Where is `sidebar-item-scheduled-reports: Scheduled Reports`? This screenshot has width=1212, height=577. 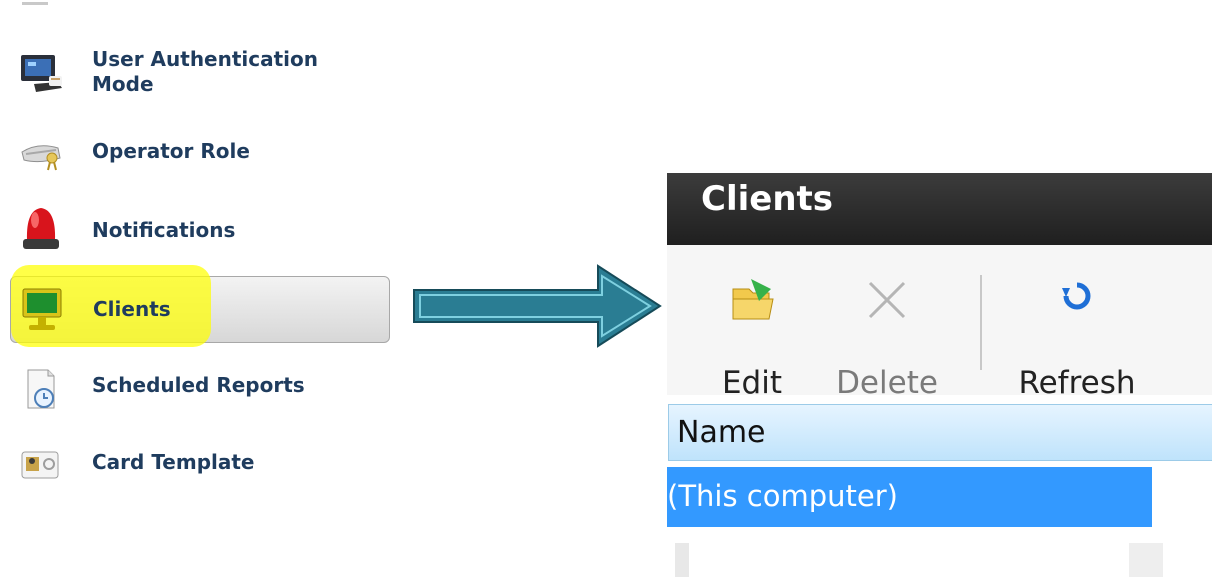
sidebar-item-scheduled-reports: Scheduled Reports is located at coordinates (199, 393).